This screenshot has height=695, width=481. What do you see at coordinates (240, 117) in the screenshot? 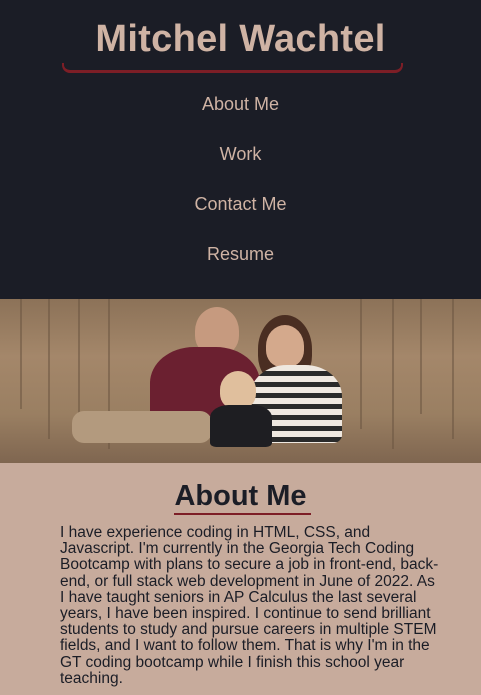
I see `nav-link-about-me: About Me` at bounding box center [240, 117].